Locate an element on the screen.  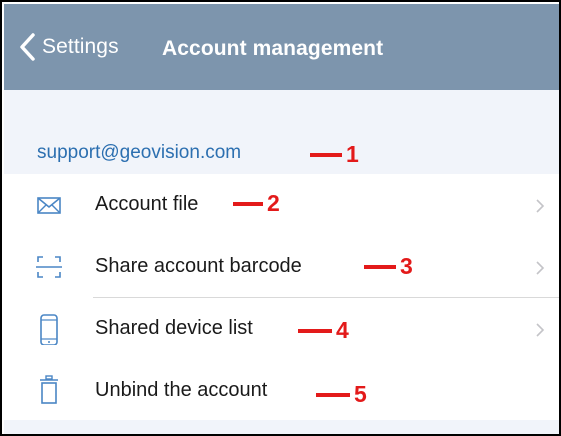
menu-item-share-account-barcode: Share account barcode is located at coordinates (281, 267).